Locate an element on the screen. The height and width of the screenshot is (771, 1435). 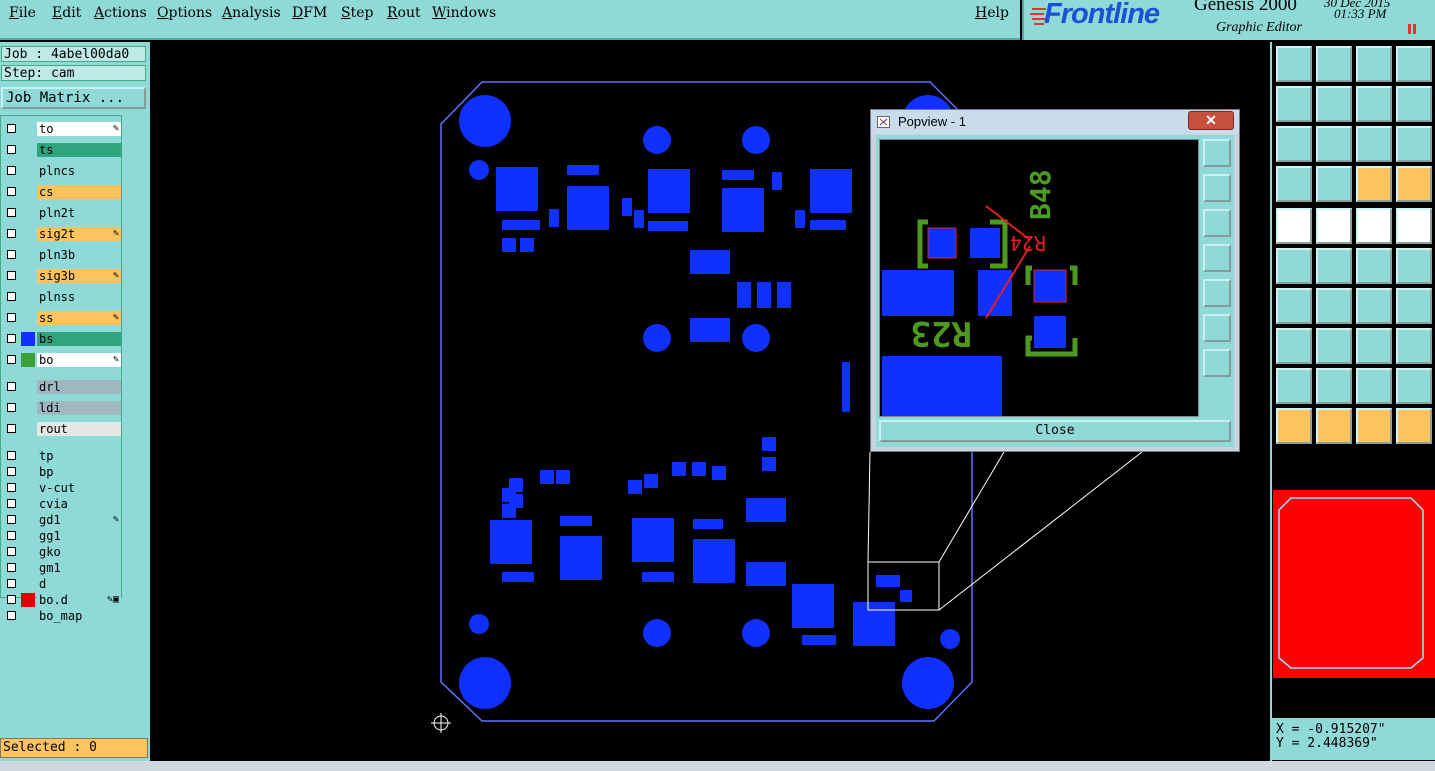
menu-windows: Windows is located at coordinates (464, 13).